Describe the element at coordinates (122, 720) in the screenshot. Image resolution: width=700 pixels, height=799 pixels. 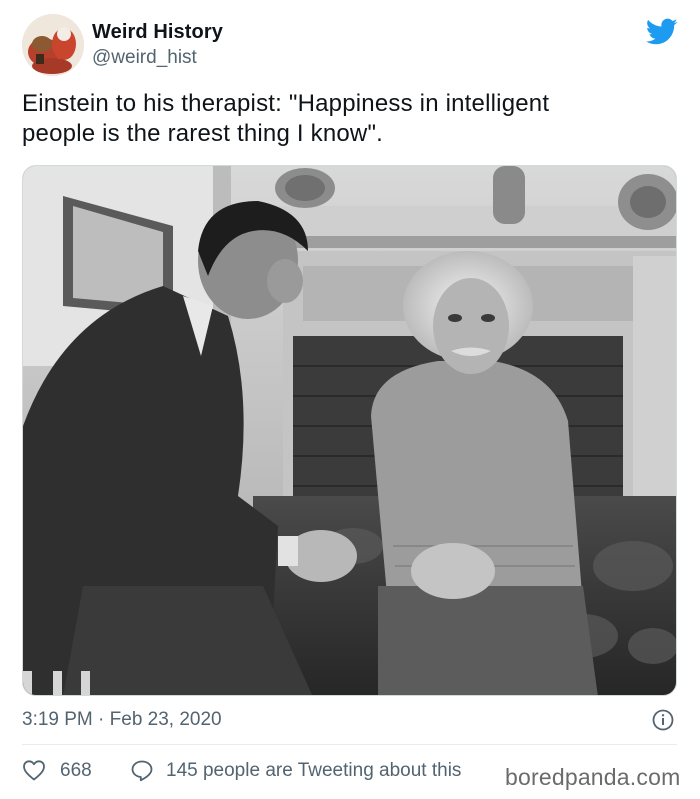
I see `tweet-timestamp: 3:19 PM · Feb 23, 2020` at that location.